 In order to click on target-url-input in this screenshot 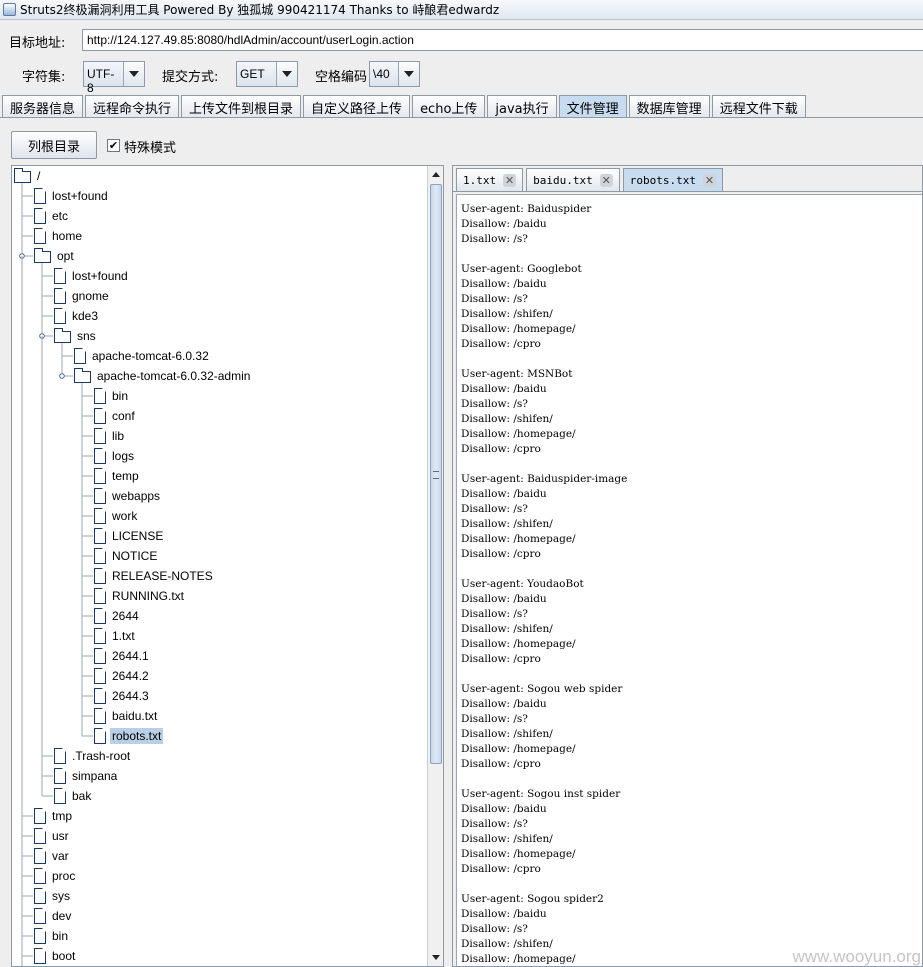, I will do `click(502, 40)`.